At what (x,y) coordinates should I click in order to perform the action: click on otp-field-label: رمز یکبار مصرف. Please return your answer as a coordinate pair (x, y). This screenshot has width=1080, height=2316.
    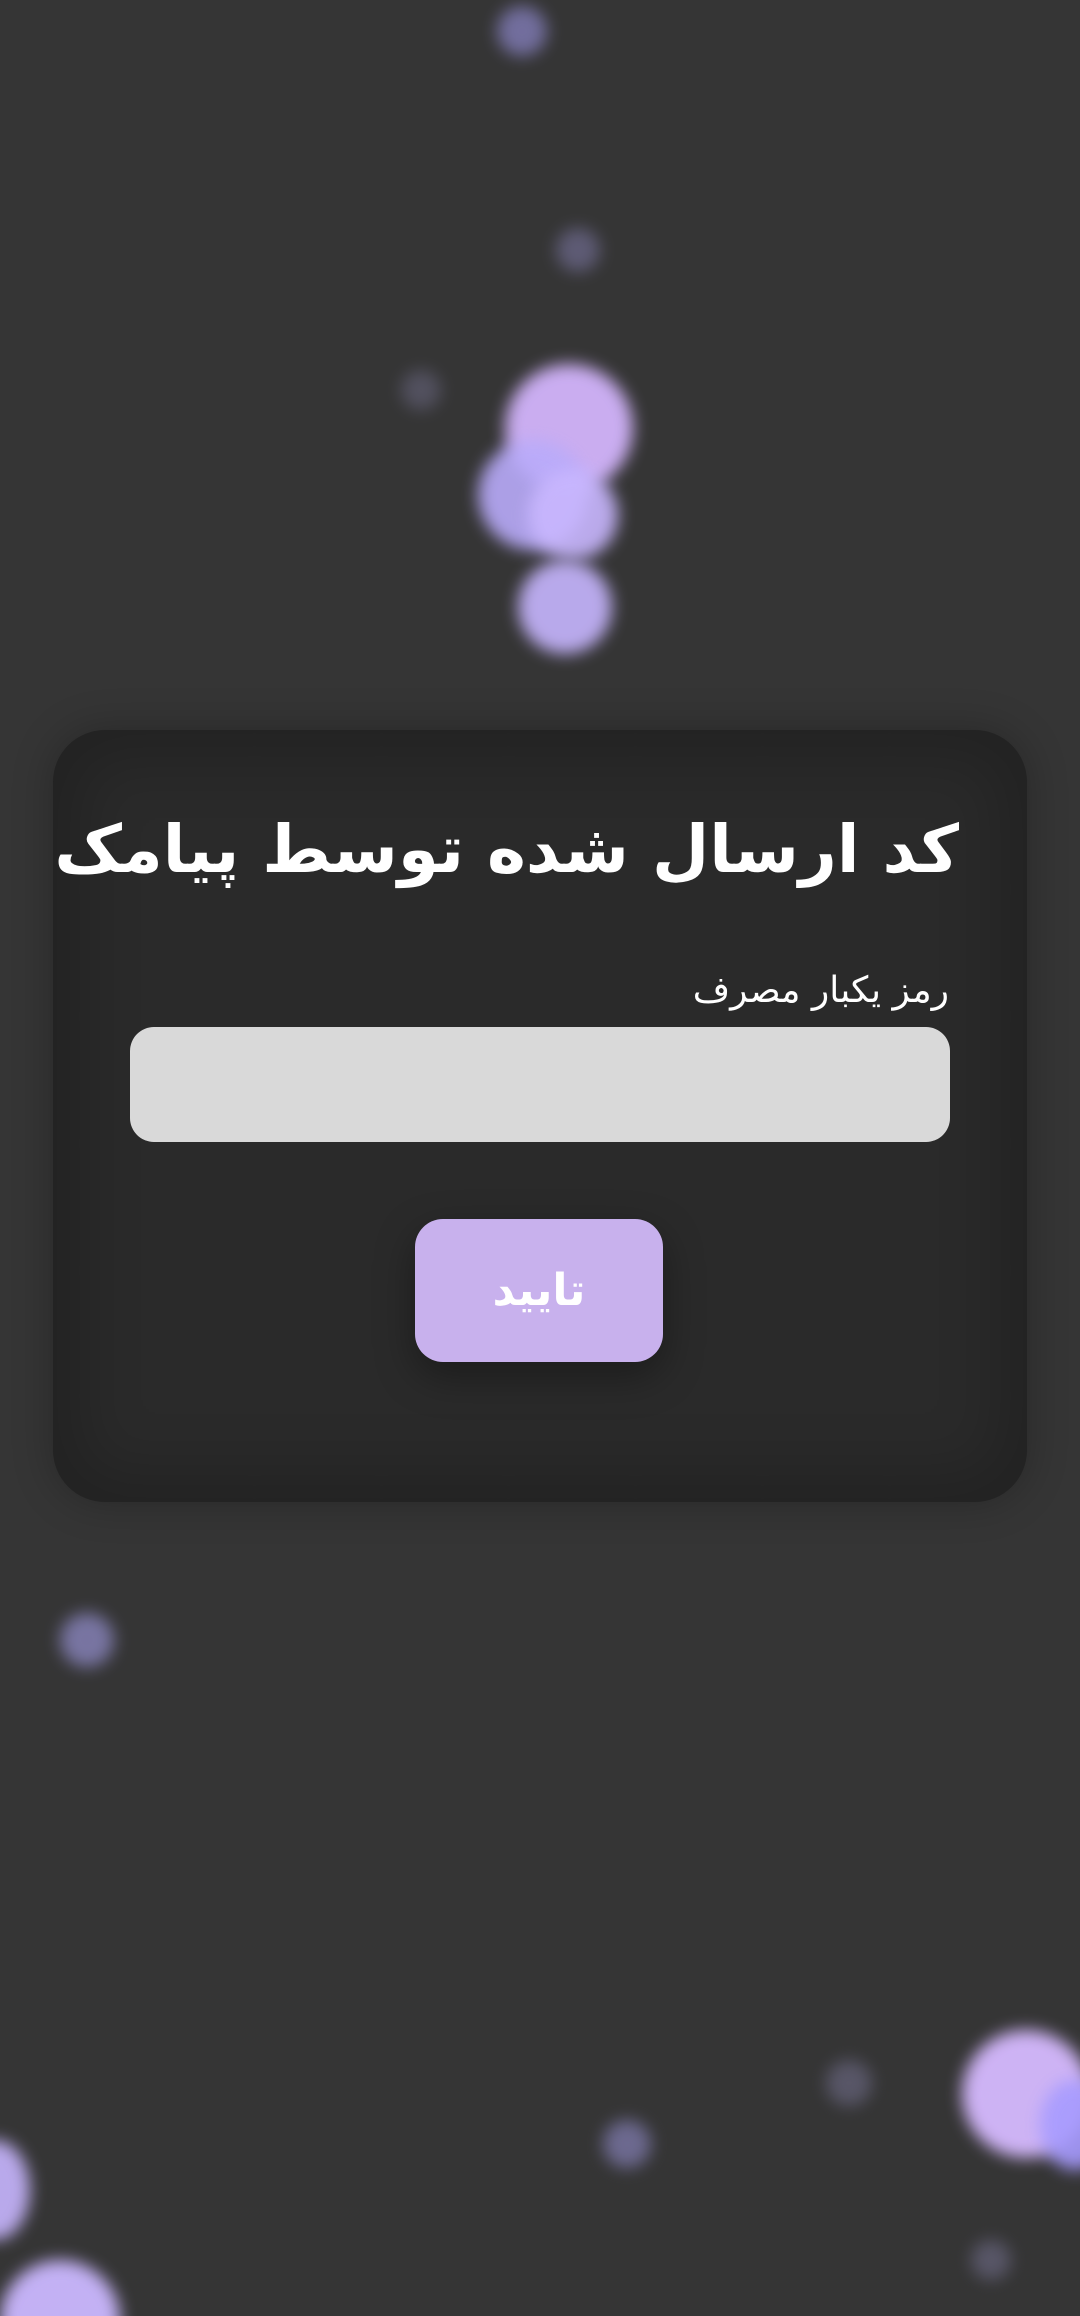
    Looking at the image, I should click on (820, 990).